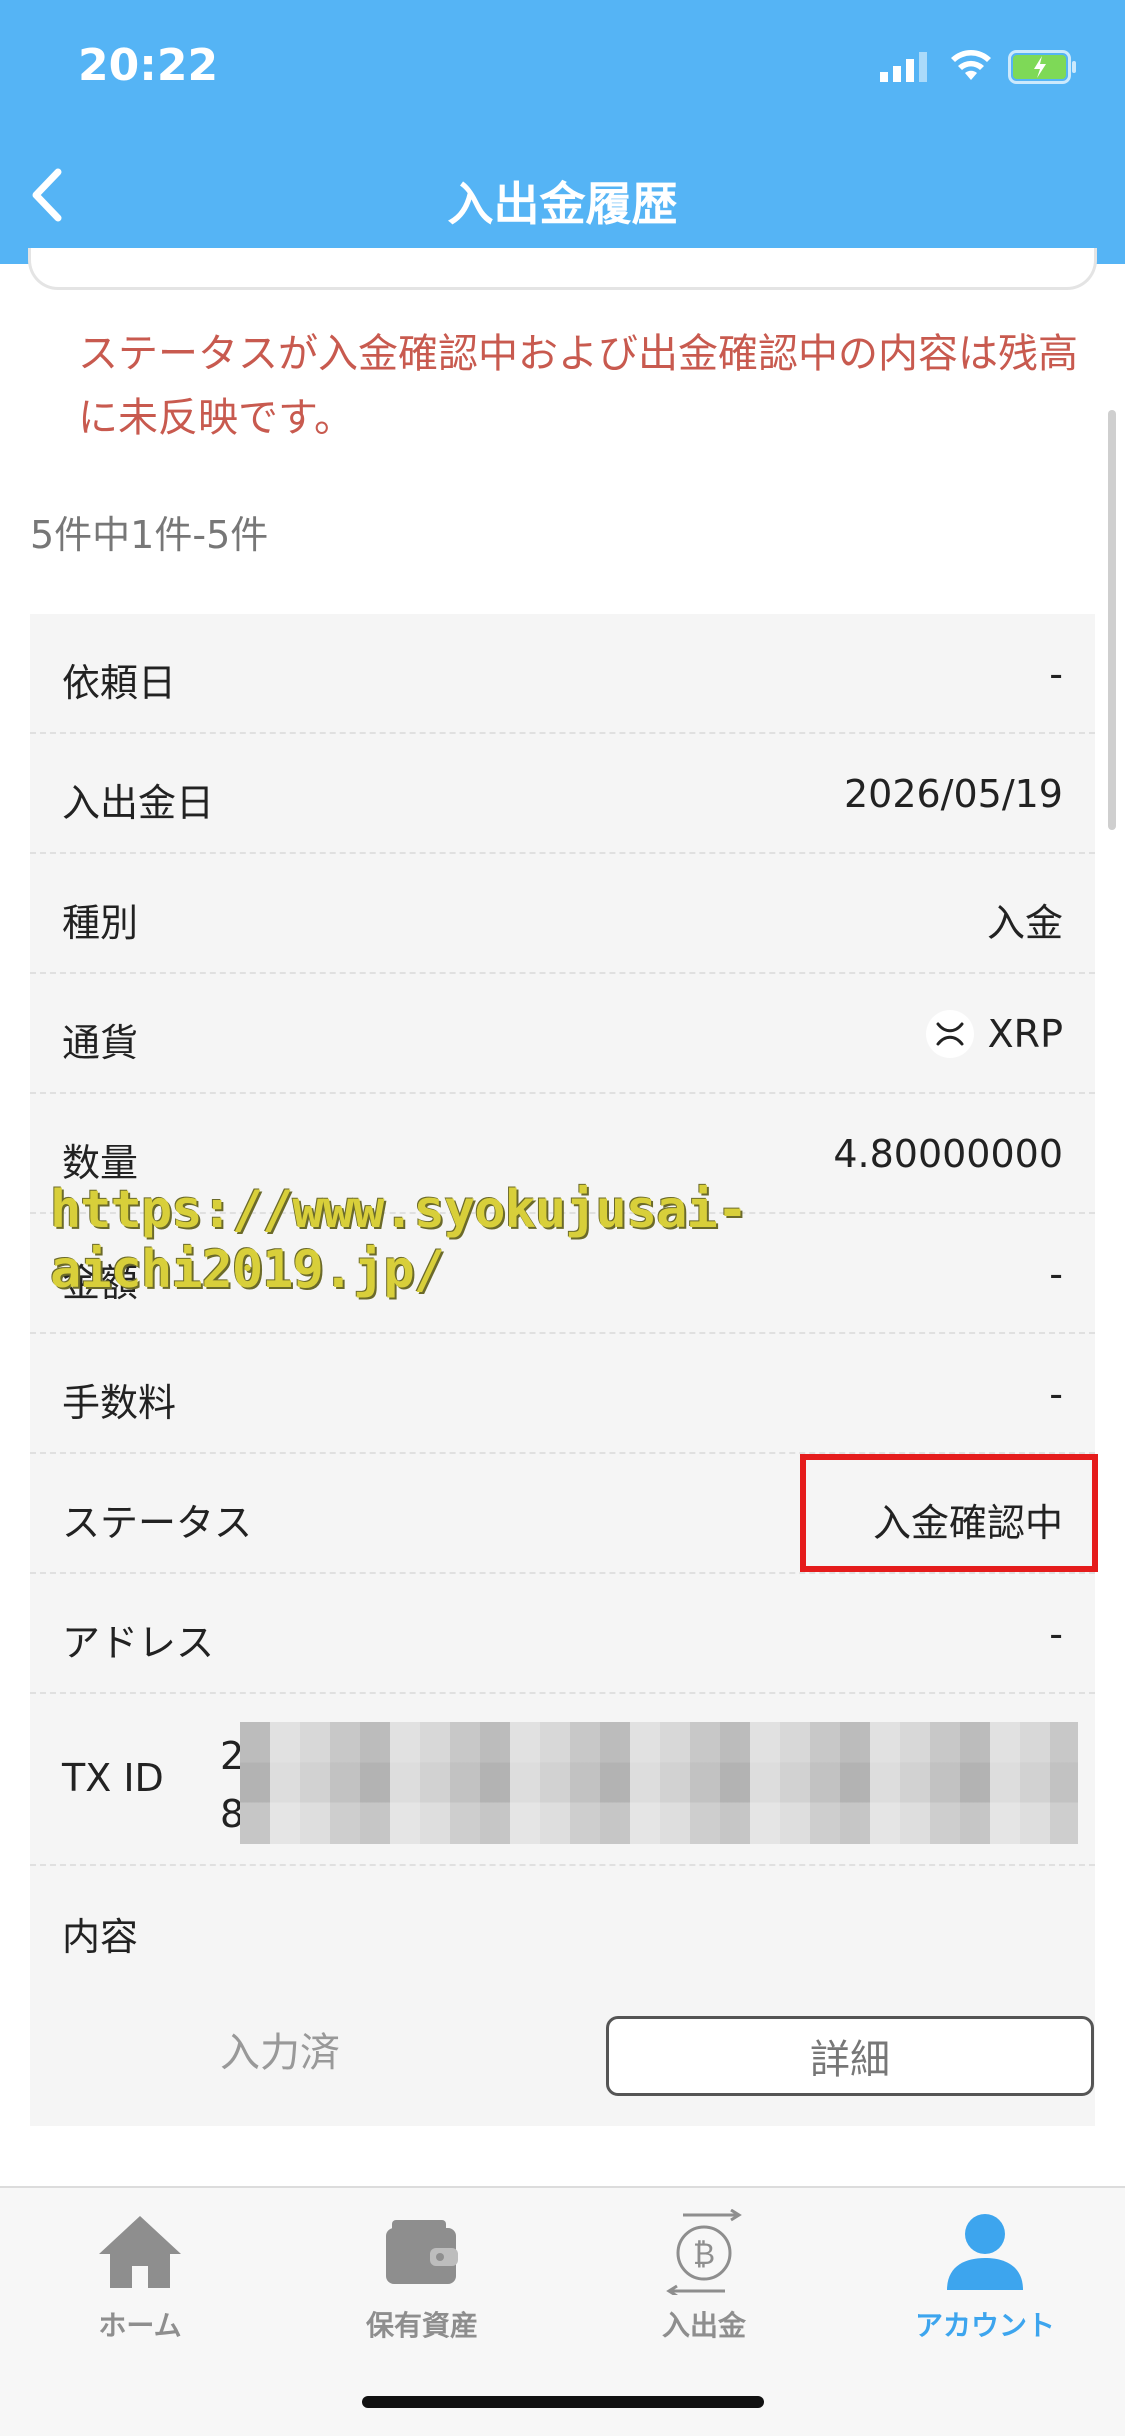 This screenshot has height=2436, width=1125. What do you see at coordinates (562, 204) in the screenshot?
I see `page-title: 入出金履歴` at bounding box center [562, 204].